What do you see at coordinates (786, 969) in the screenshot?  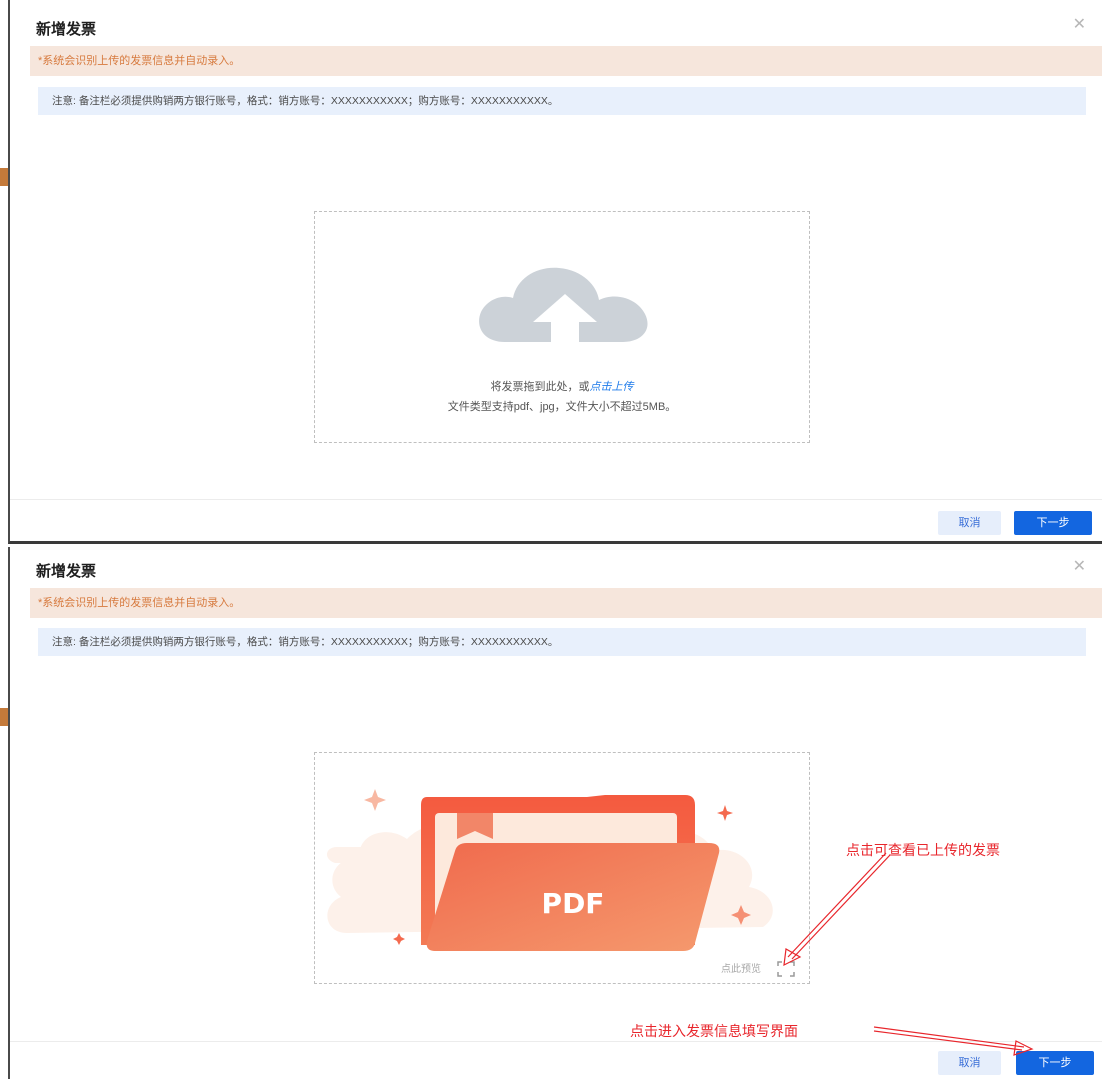 I see `fullscreen-icon` at bounding box center [786, 969].